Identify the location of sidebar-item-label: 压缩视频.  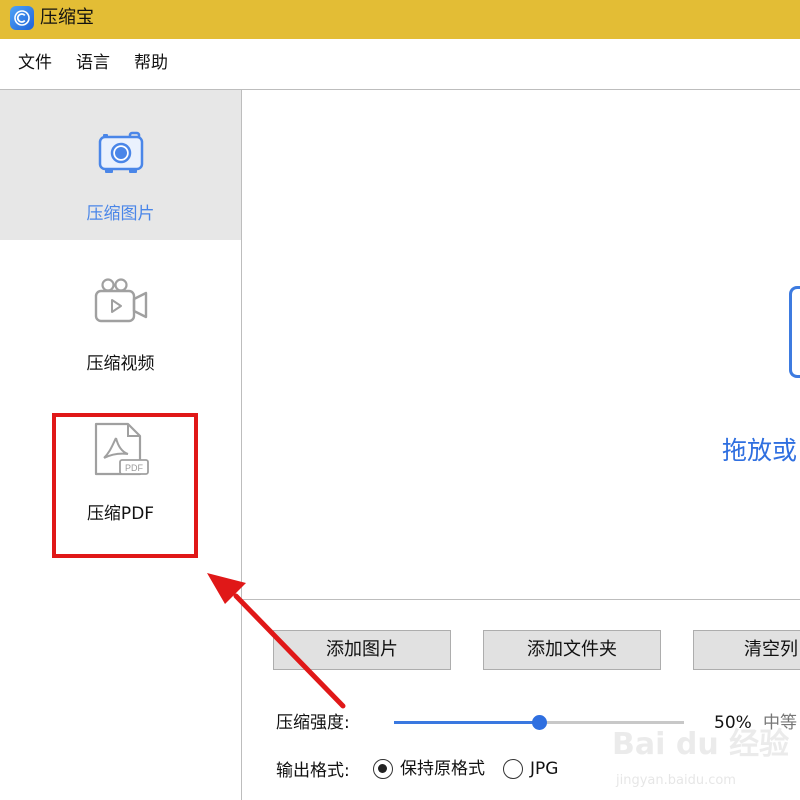
(120, 364).